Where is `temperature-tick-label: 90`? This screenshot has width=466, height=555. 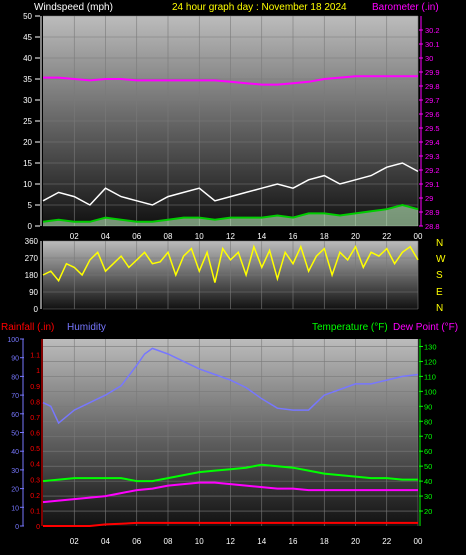
temperature-tick-label: 90 is located at coordinates (428, 406).